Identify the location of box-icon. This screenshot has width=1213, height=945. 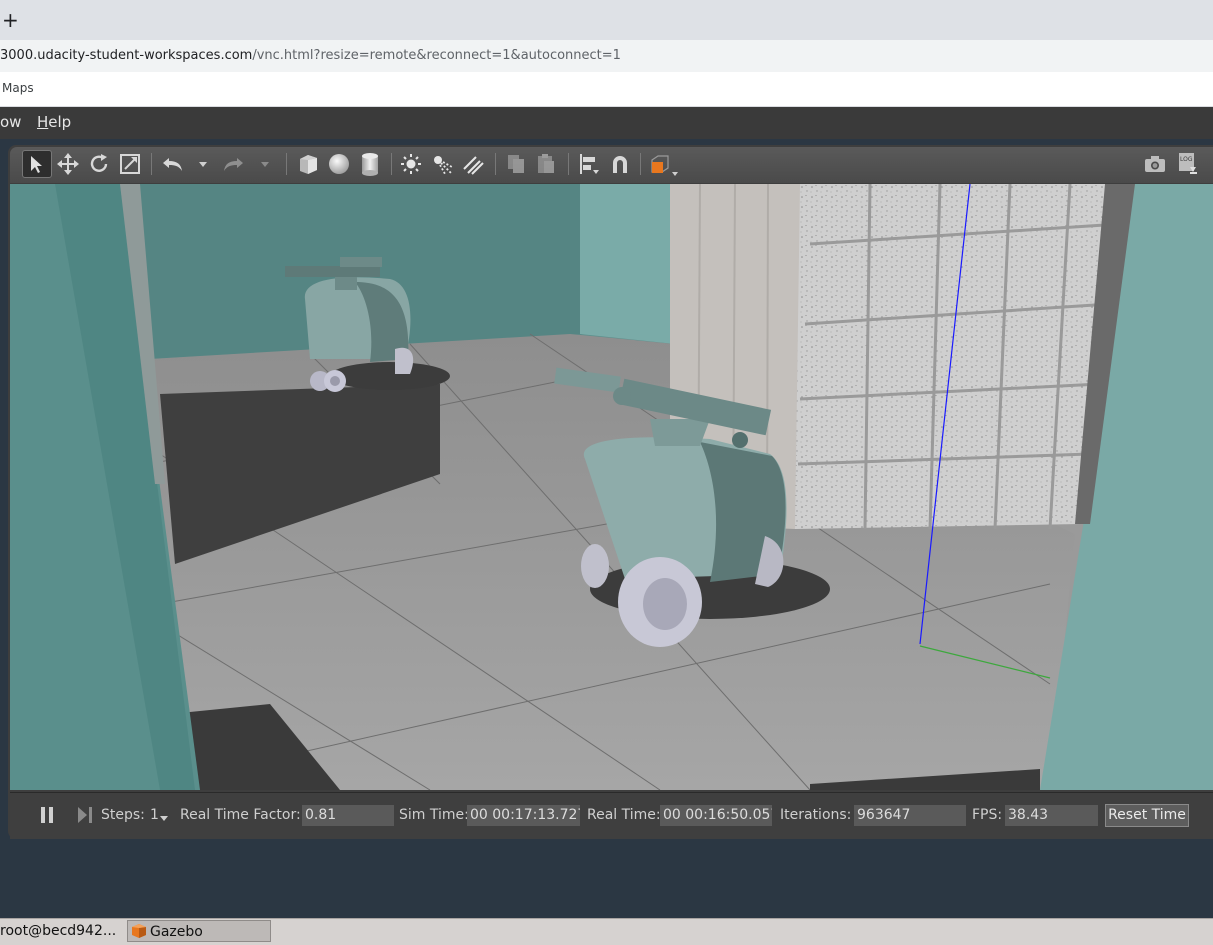
(308, 164).